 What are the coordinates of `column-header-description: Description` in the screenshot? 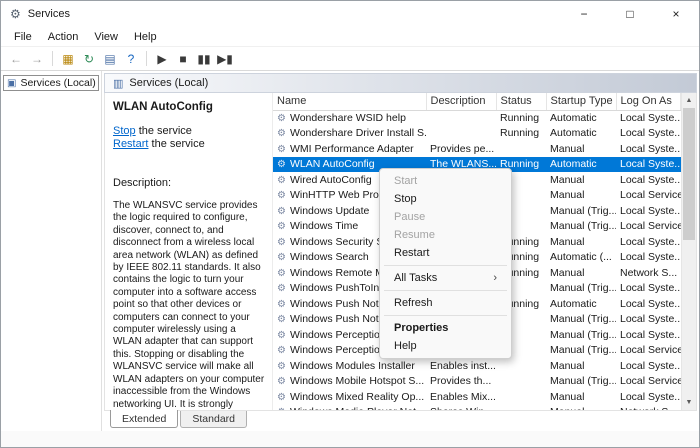 It's located at (461, 102).